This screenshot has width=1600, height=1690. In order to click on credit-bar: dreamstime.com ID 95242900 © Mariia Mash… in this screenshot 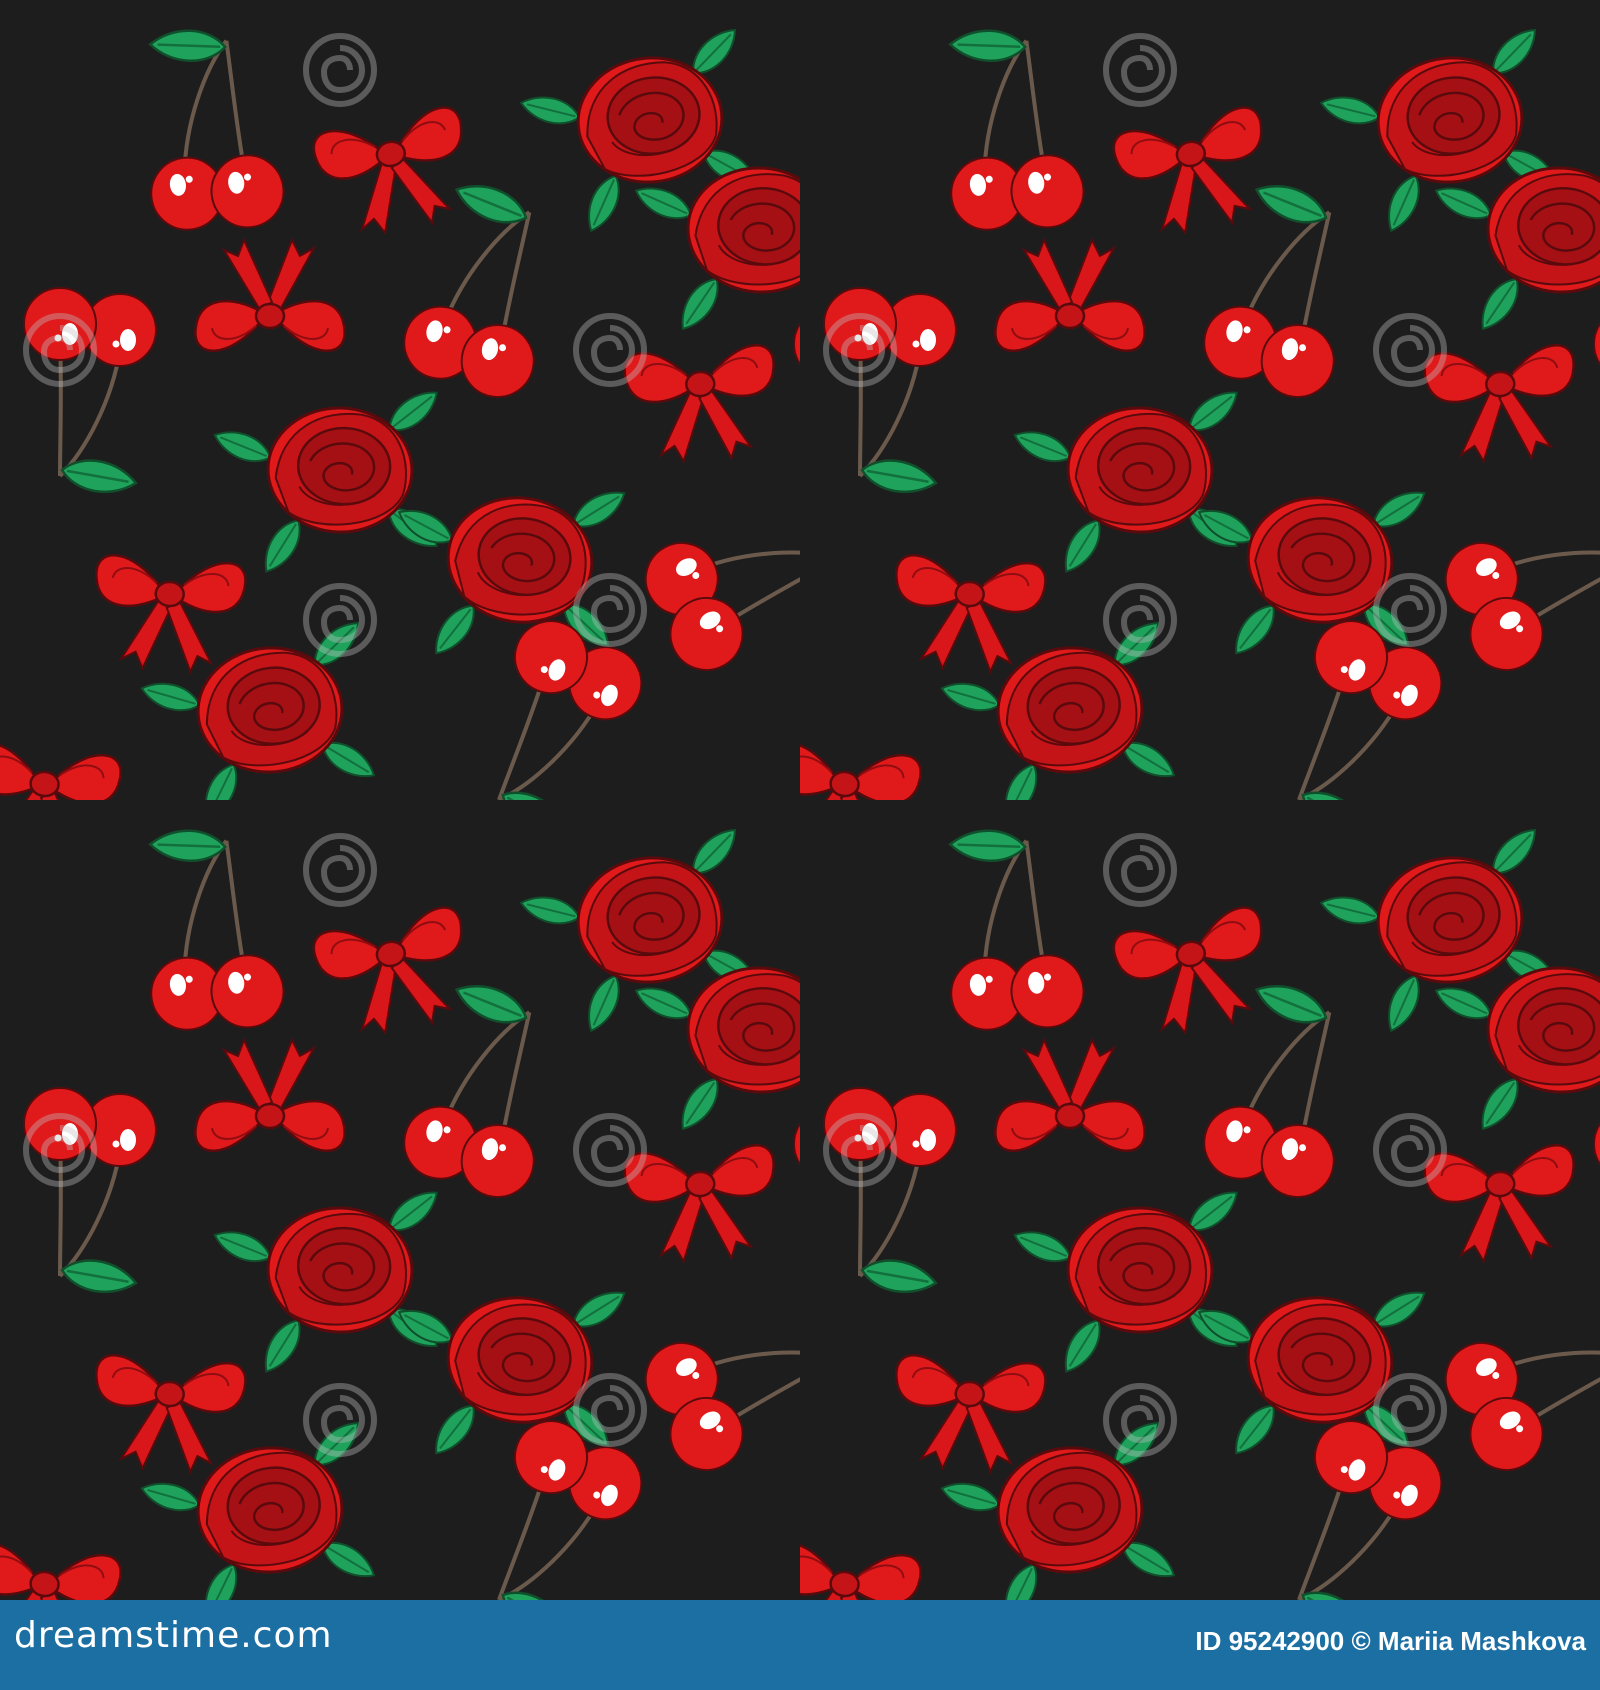, I will do `click(800, 1645)`.